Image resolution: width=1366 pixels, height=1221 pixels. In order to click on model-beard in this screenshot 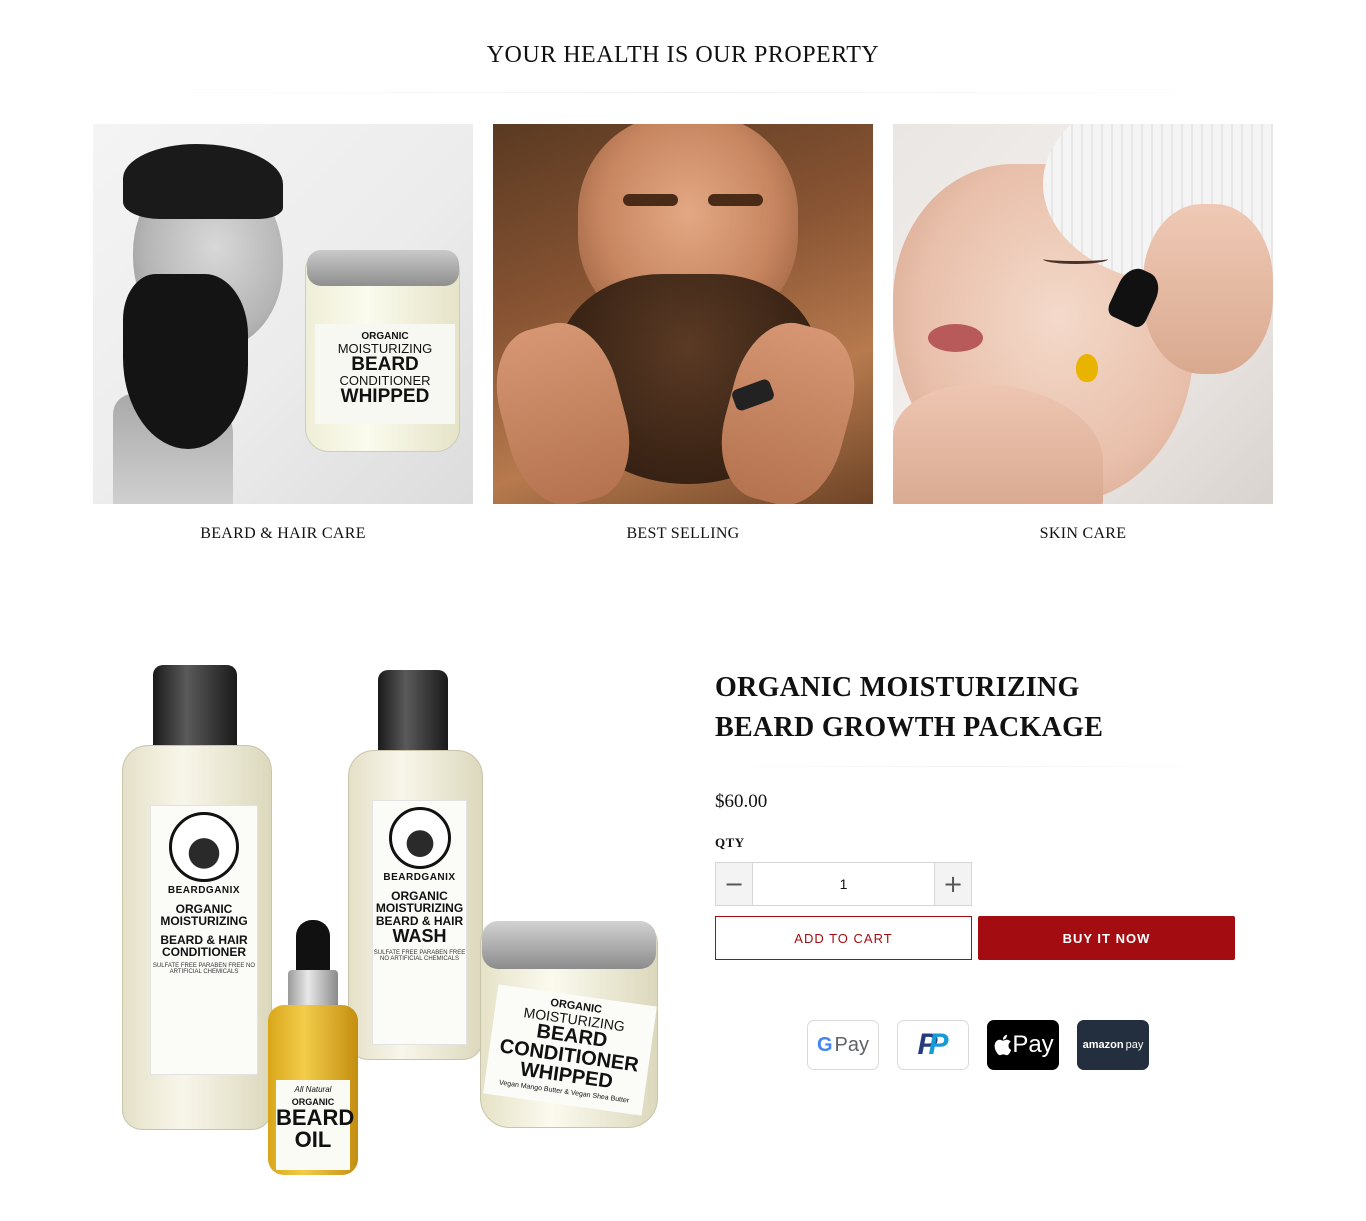, I will do `click(185, 361)`.